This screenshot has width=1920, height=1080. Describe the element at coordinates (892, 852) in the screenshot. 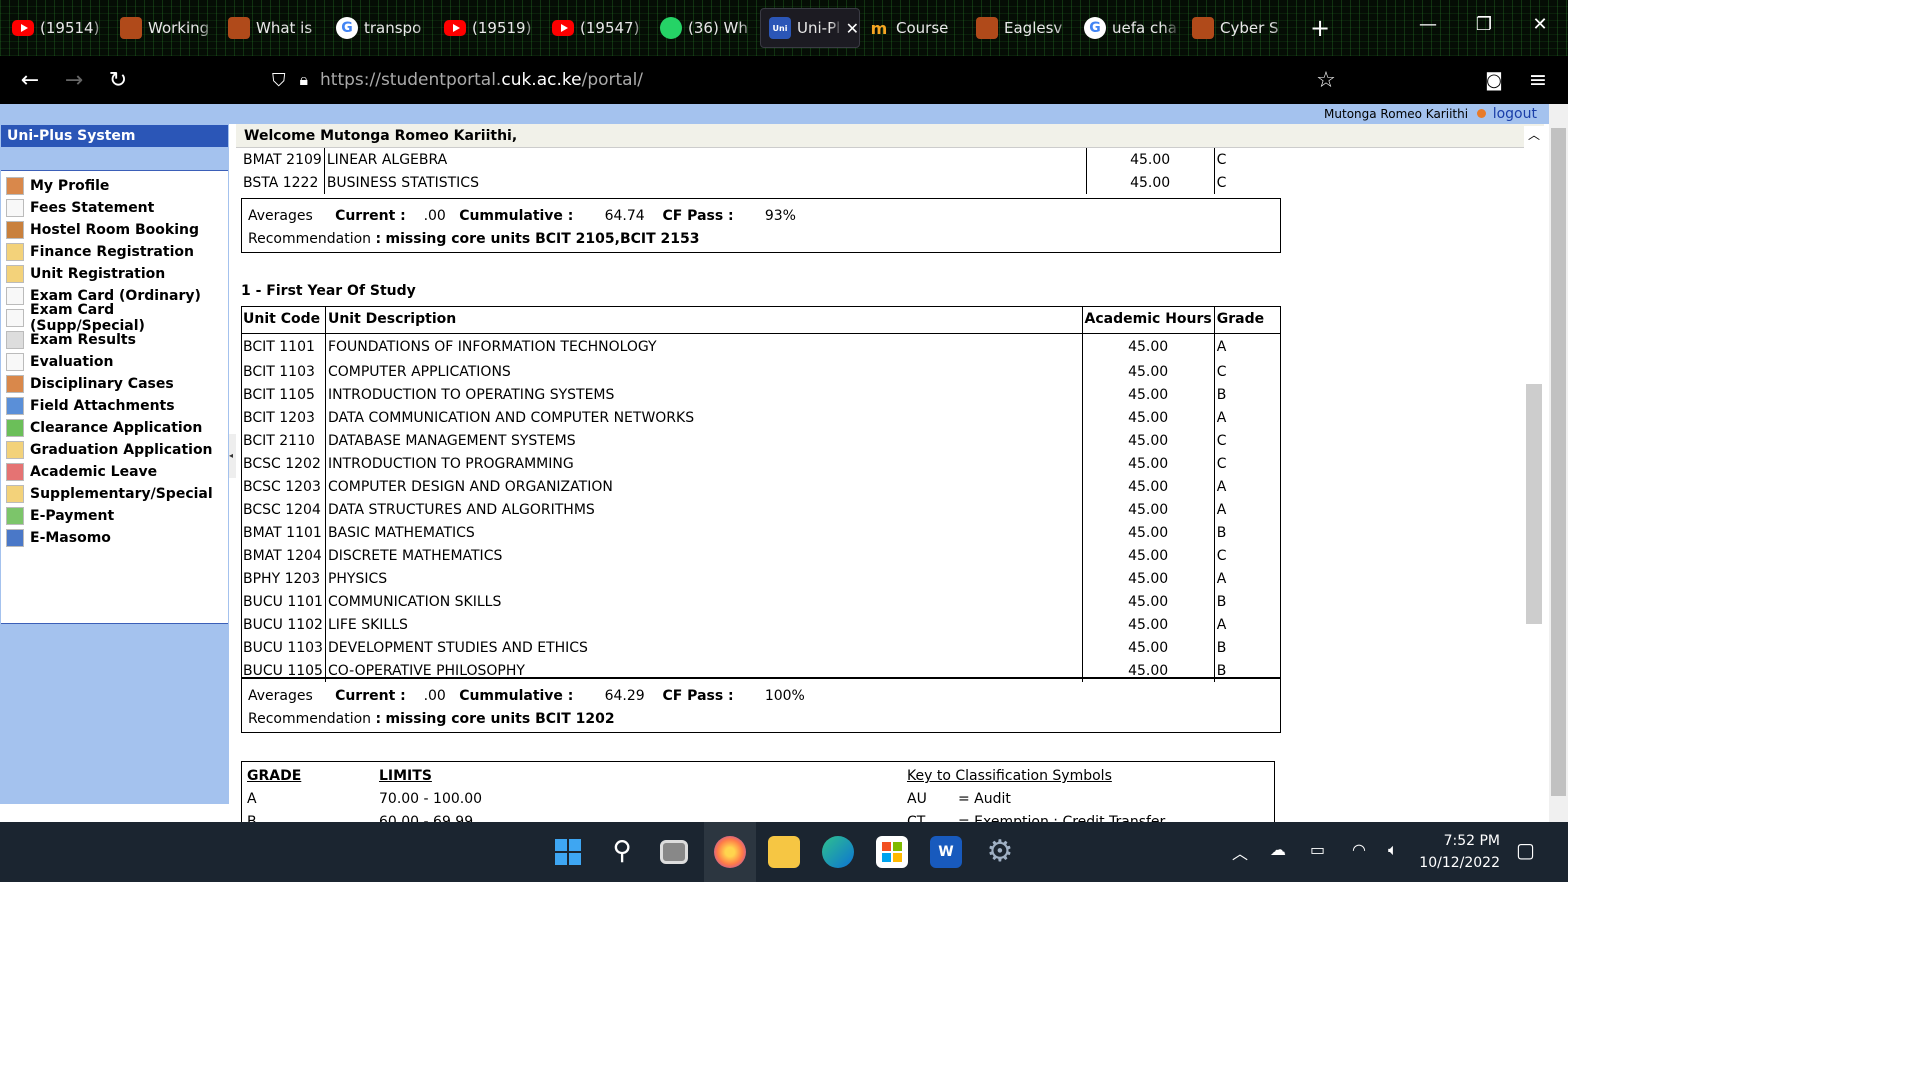

I see `store-icon` at that location.